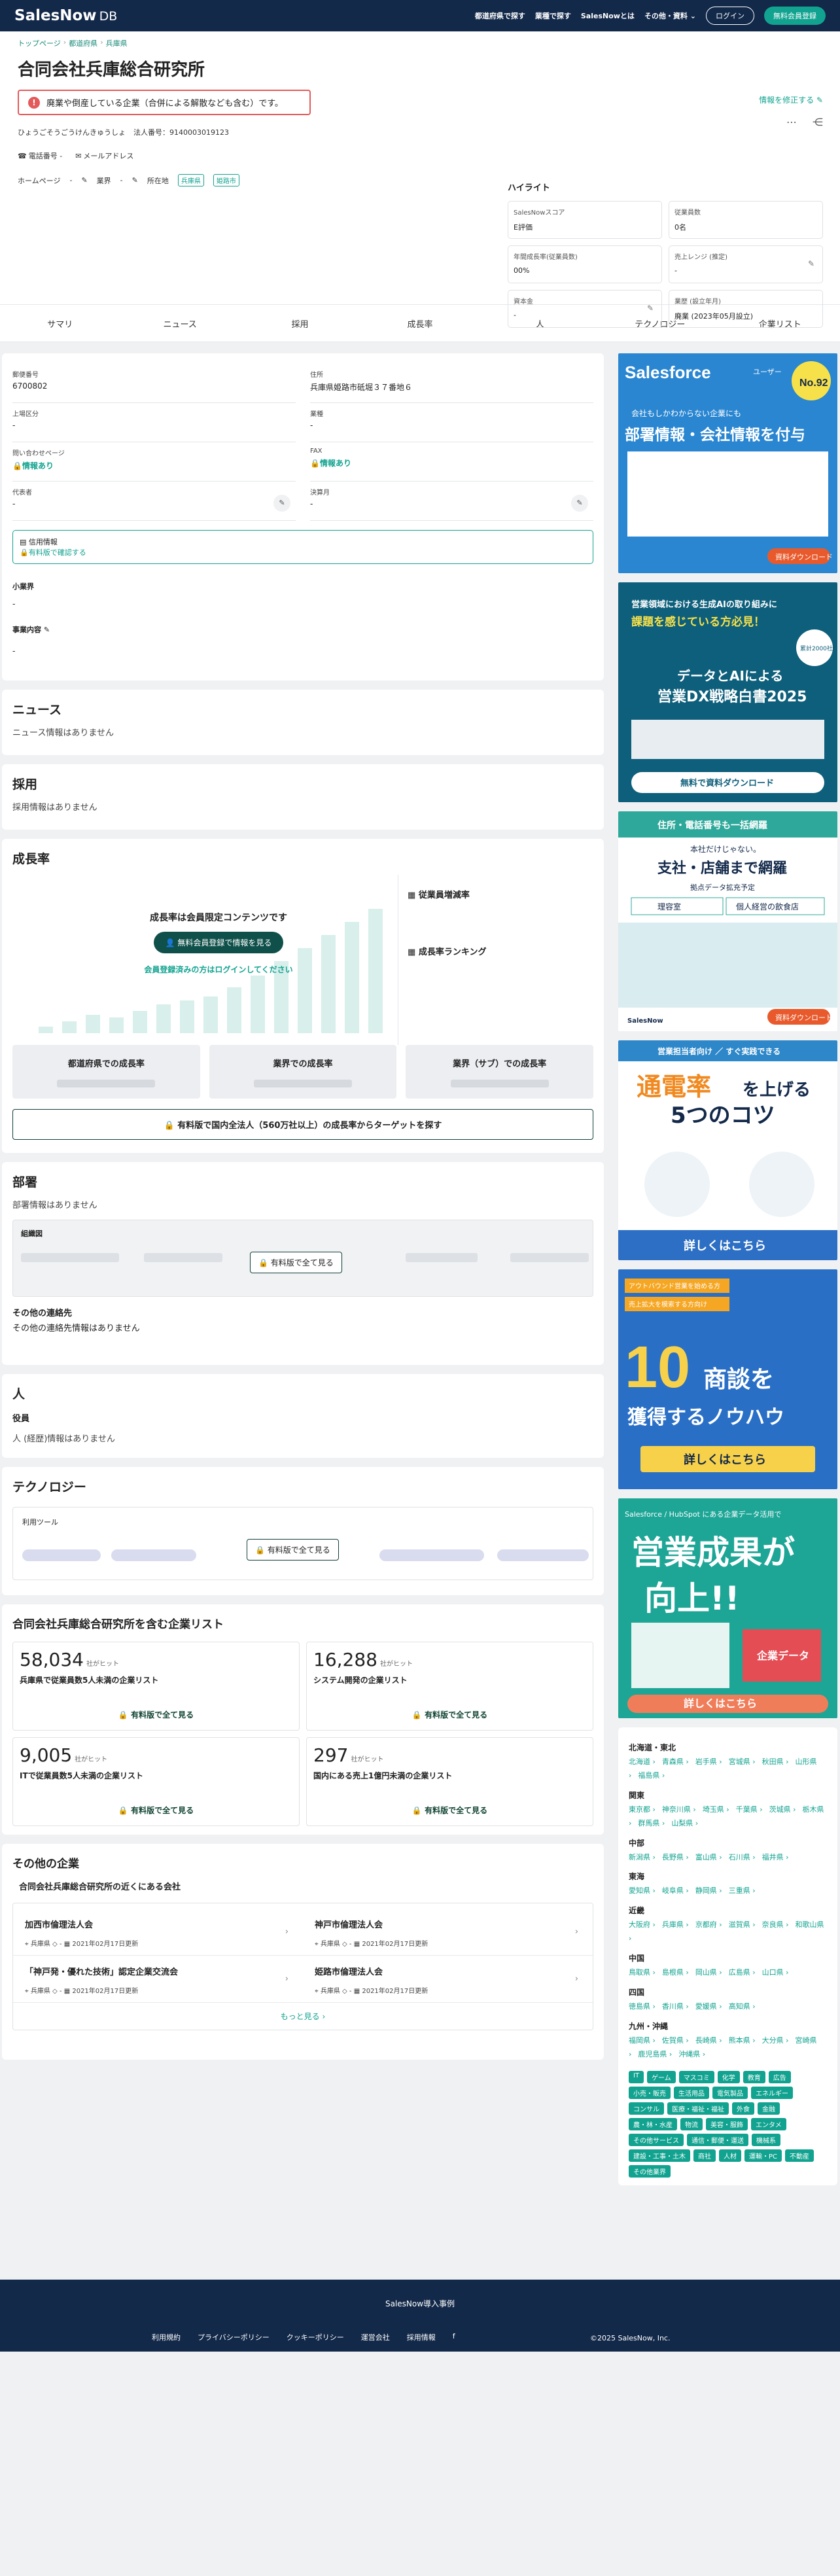 This screenshot has height=2576, width=840. Describe the element at coordinates (730, 2155) in the screenshot. I see `industry-chip: 人材` at that location.